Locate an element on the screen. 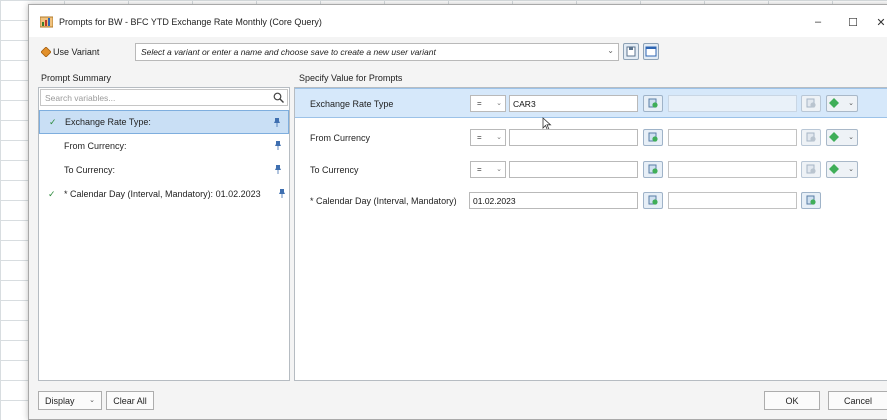  value-input: CAR3 is located at coordinates (573, 103).